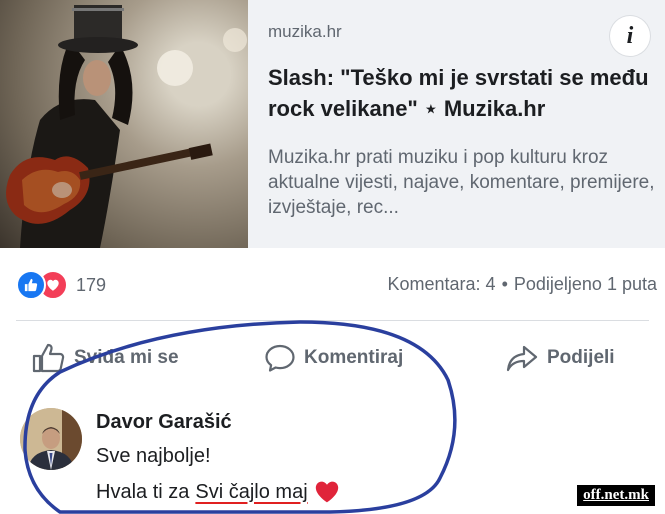 This screenshot has height=514, width=665. What do you see at coordinates (616, 495) in the screenshot?
I see `watermark: off.net.mk` at bounding box center [616, 495].